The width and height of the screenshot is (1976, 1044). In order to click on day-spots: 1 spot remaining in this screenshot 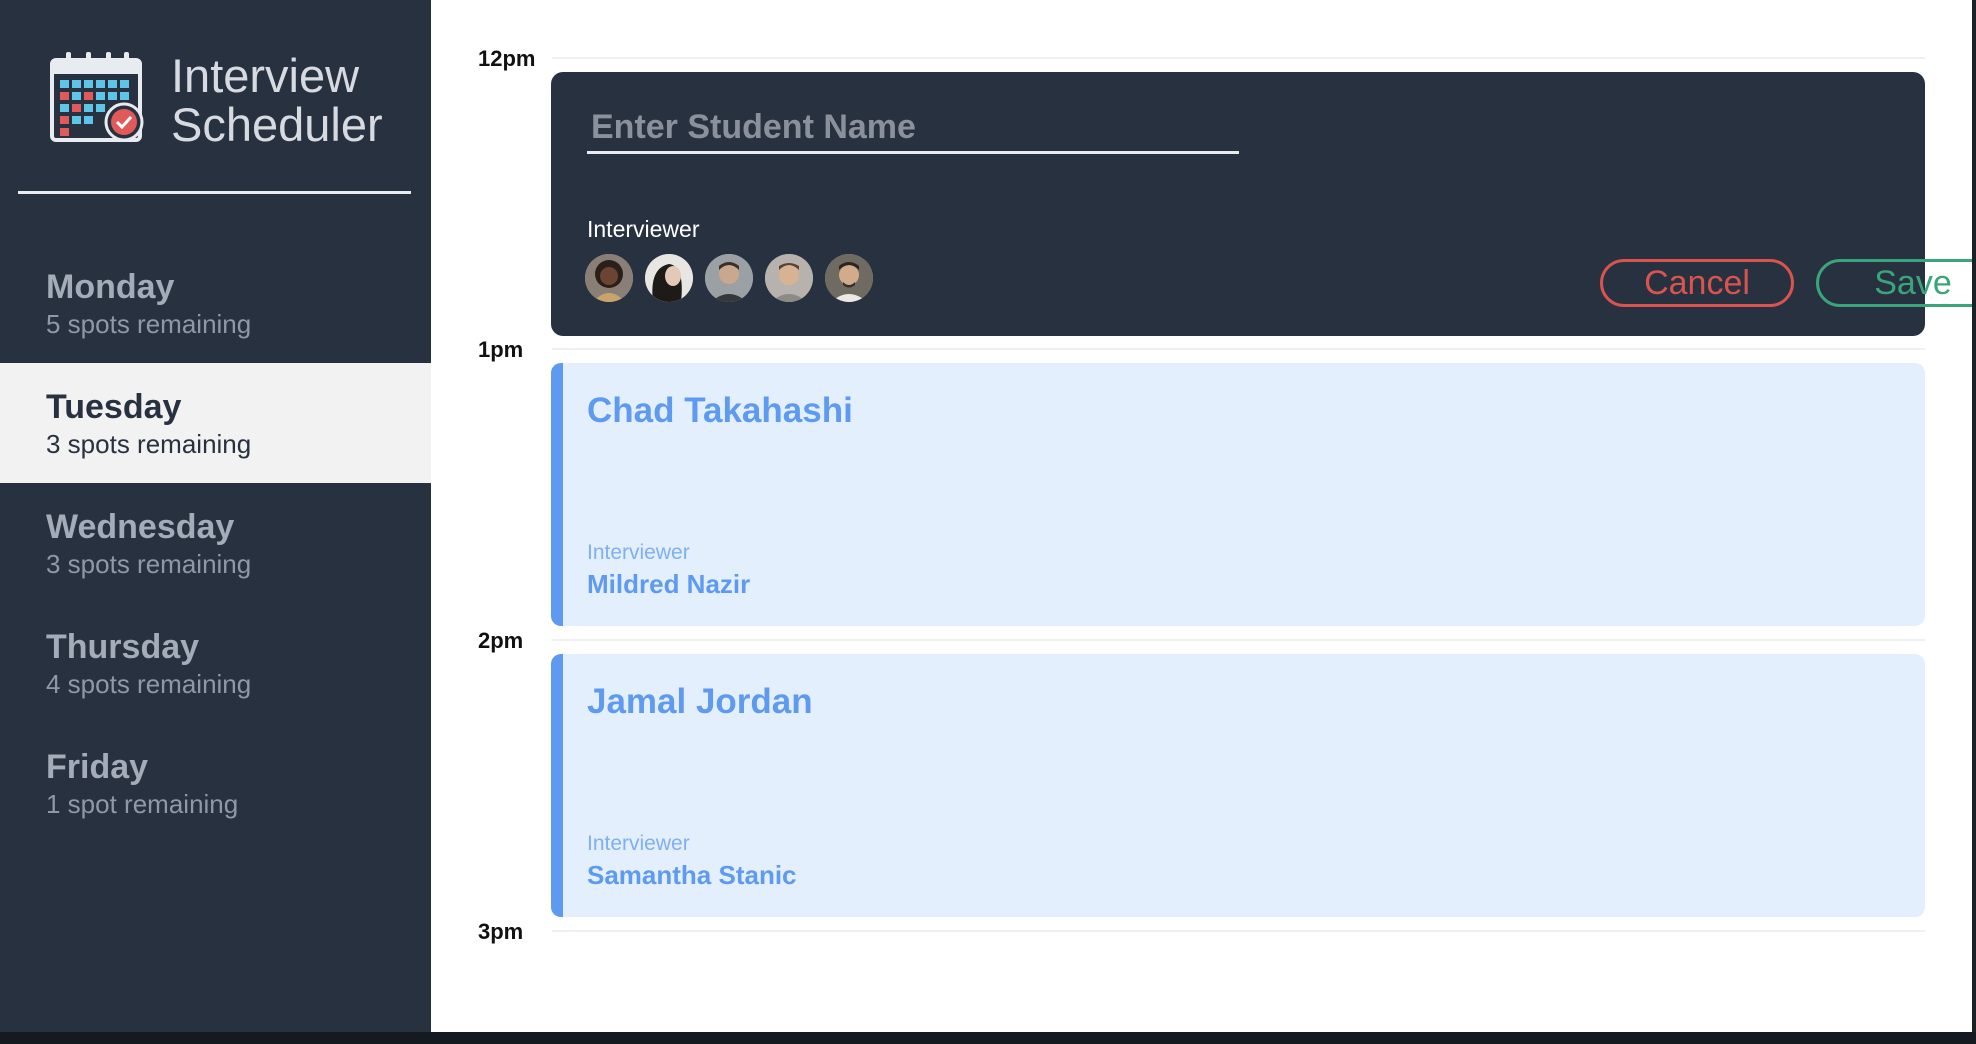, I will do `click(142, 804)`.